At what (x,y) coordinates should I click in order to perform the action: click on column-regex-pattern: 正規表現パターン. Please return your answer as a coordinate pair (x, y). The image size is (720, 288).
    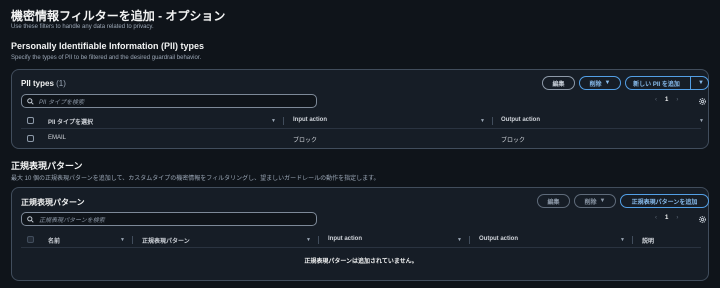
    Looking at the image, I should click on (166, 240).